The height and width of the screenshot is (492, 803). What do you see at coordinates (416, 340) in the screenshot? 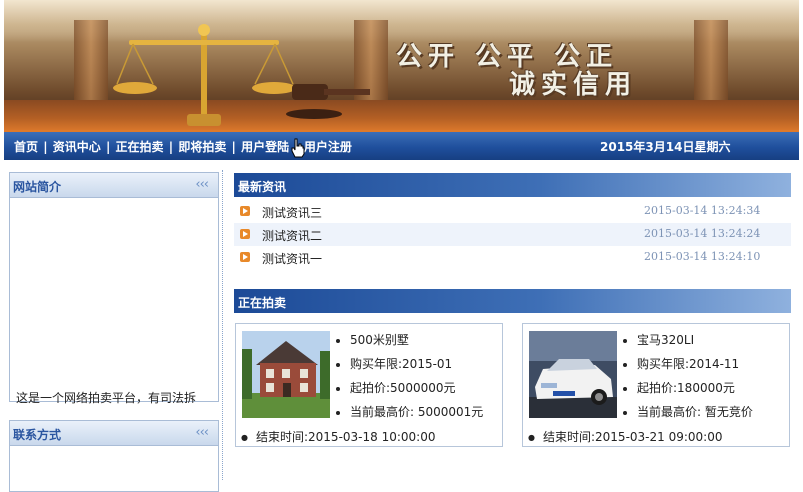
I see `auction-name: 500米别墅` at bounding box center [416, 340].